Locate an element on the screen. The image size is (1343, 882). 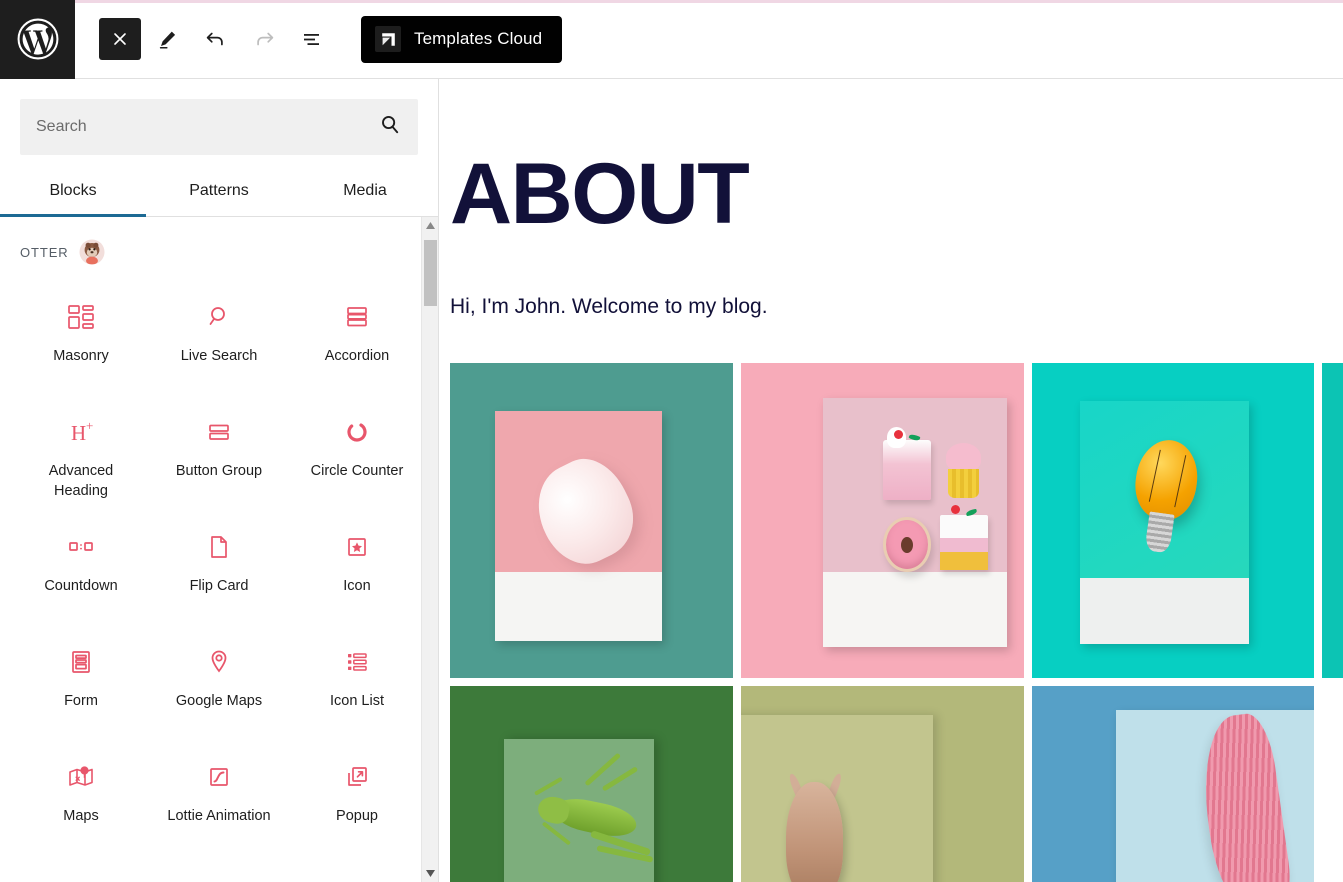
gallery-image-grasshopper is located at coordinates (591, 784).